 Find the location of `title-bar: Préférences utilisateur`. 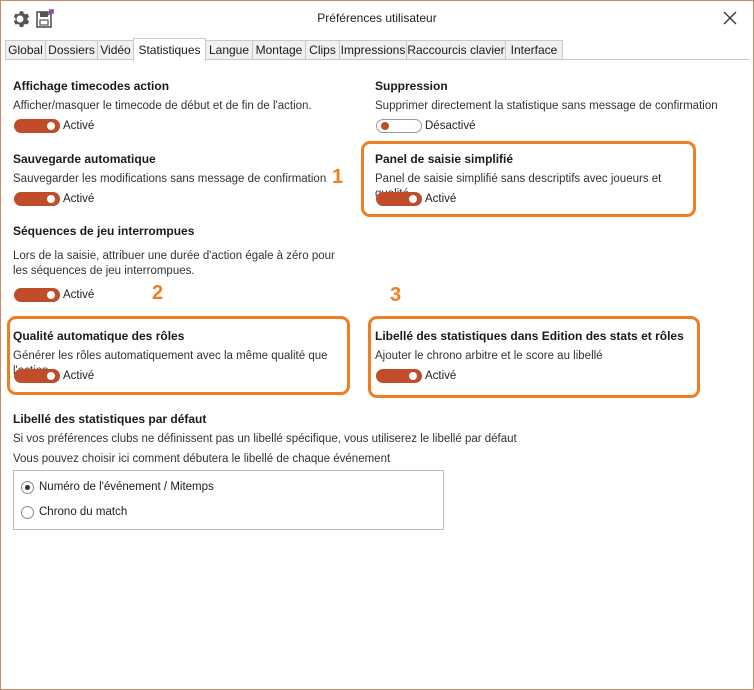

title-bar: Préférences utilisateur is located at coordinates (377, 18).